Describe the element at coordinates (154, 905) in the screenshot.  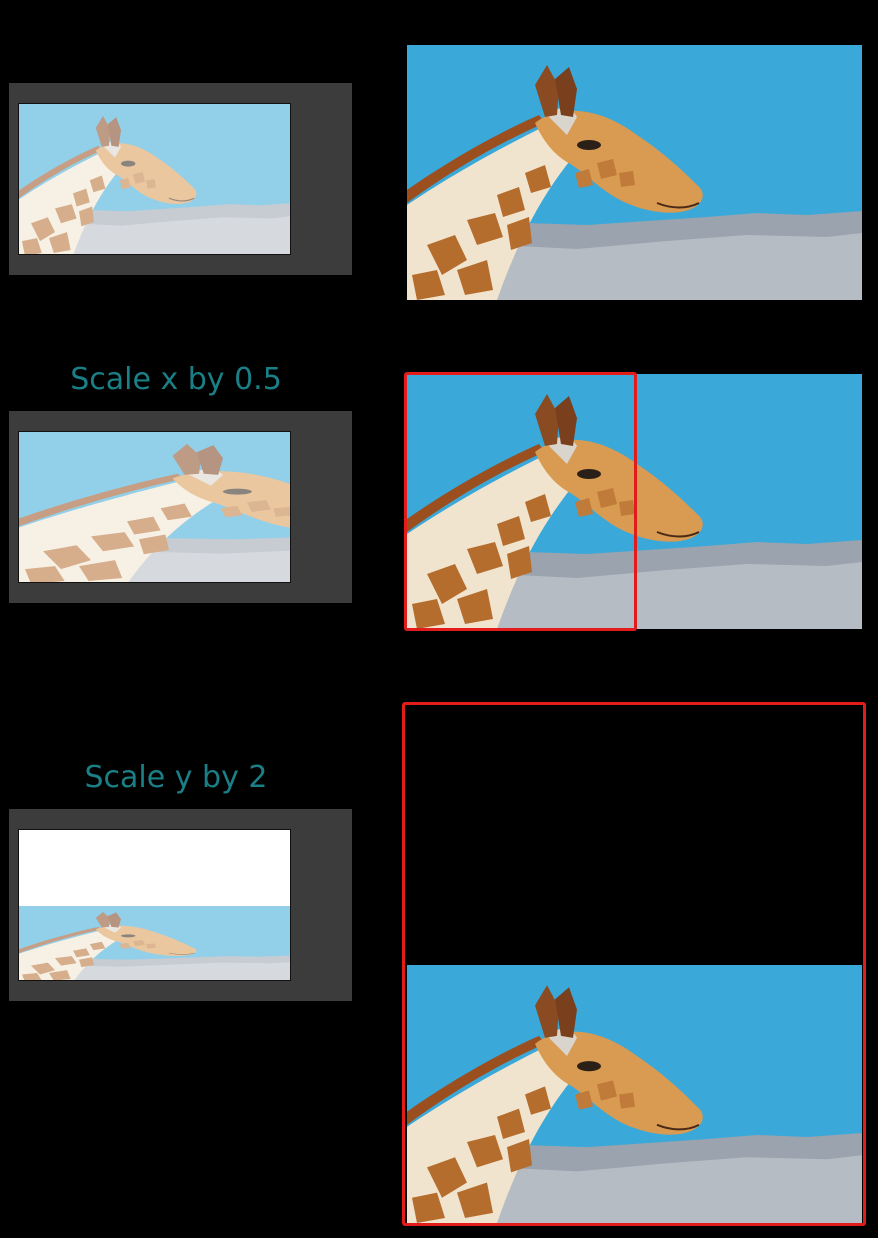
I see `row-3-thumbnail` at that location.